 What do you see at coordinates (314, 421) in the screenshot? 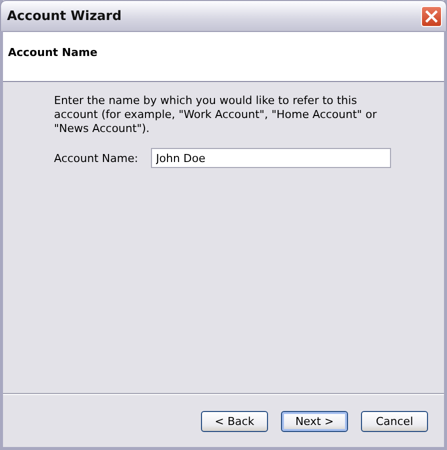
I see `wizard-button: Next >` at bounding box center [314, 421].